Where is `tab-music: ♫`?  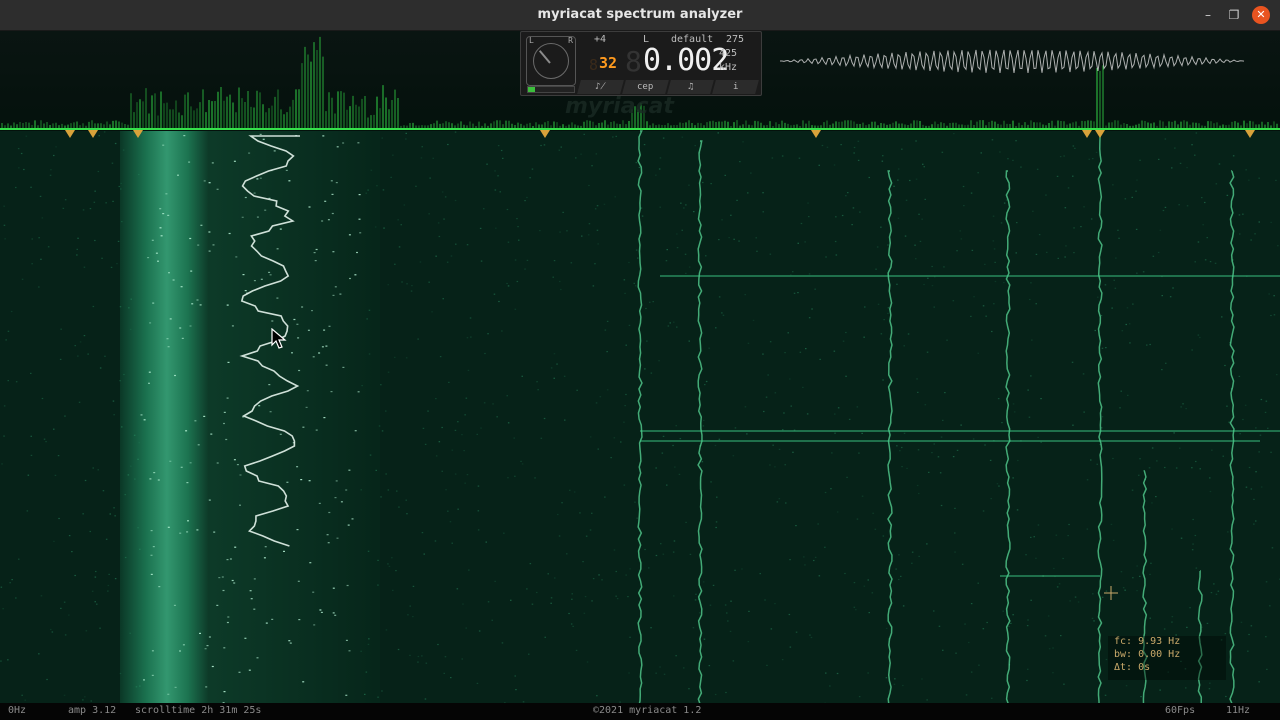 tab-music: ♫ is located at coordinates (690, 87).